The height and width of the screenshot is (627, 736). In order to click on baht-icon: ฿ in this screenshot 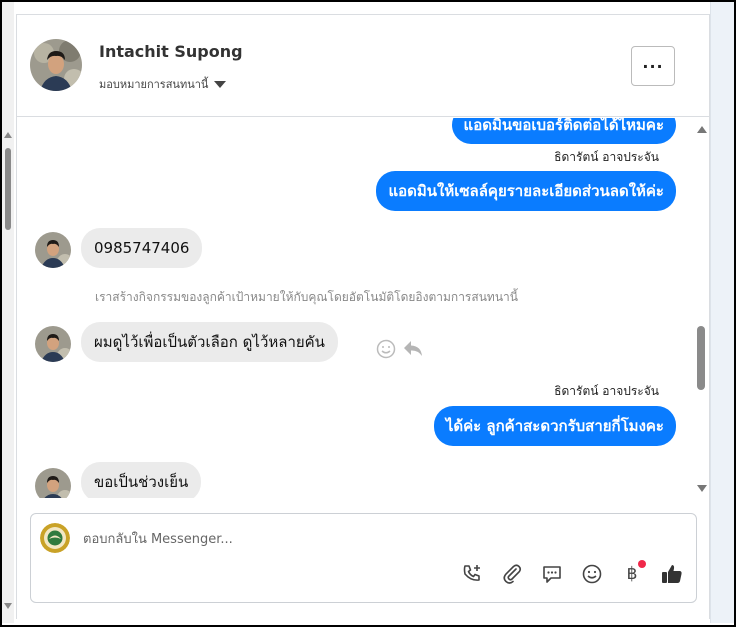, I will do `click(633, 573)`.